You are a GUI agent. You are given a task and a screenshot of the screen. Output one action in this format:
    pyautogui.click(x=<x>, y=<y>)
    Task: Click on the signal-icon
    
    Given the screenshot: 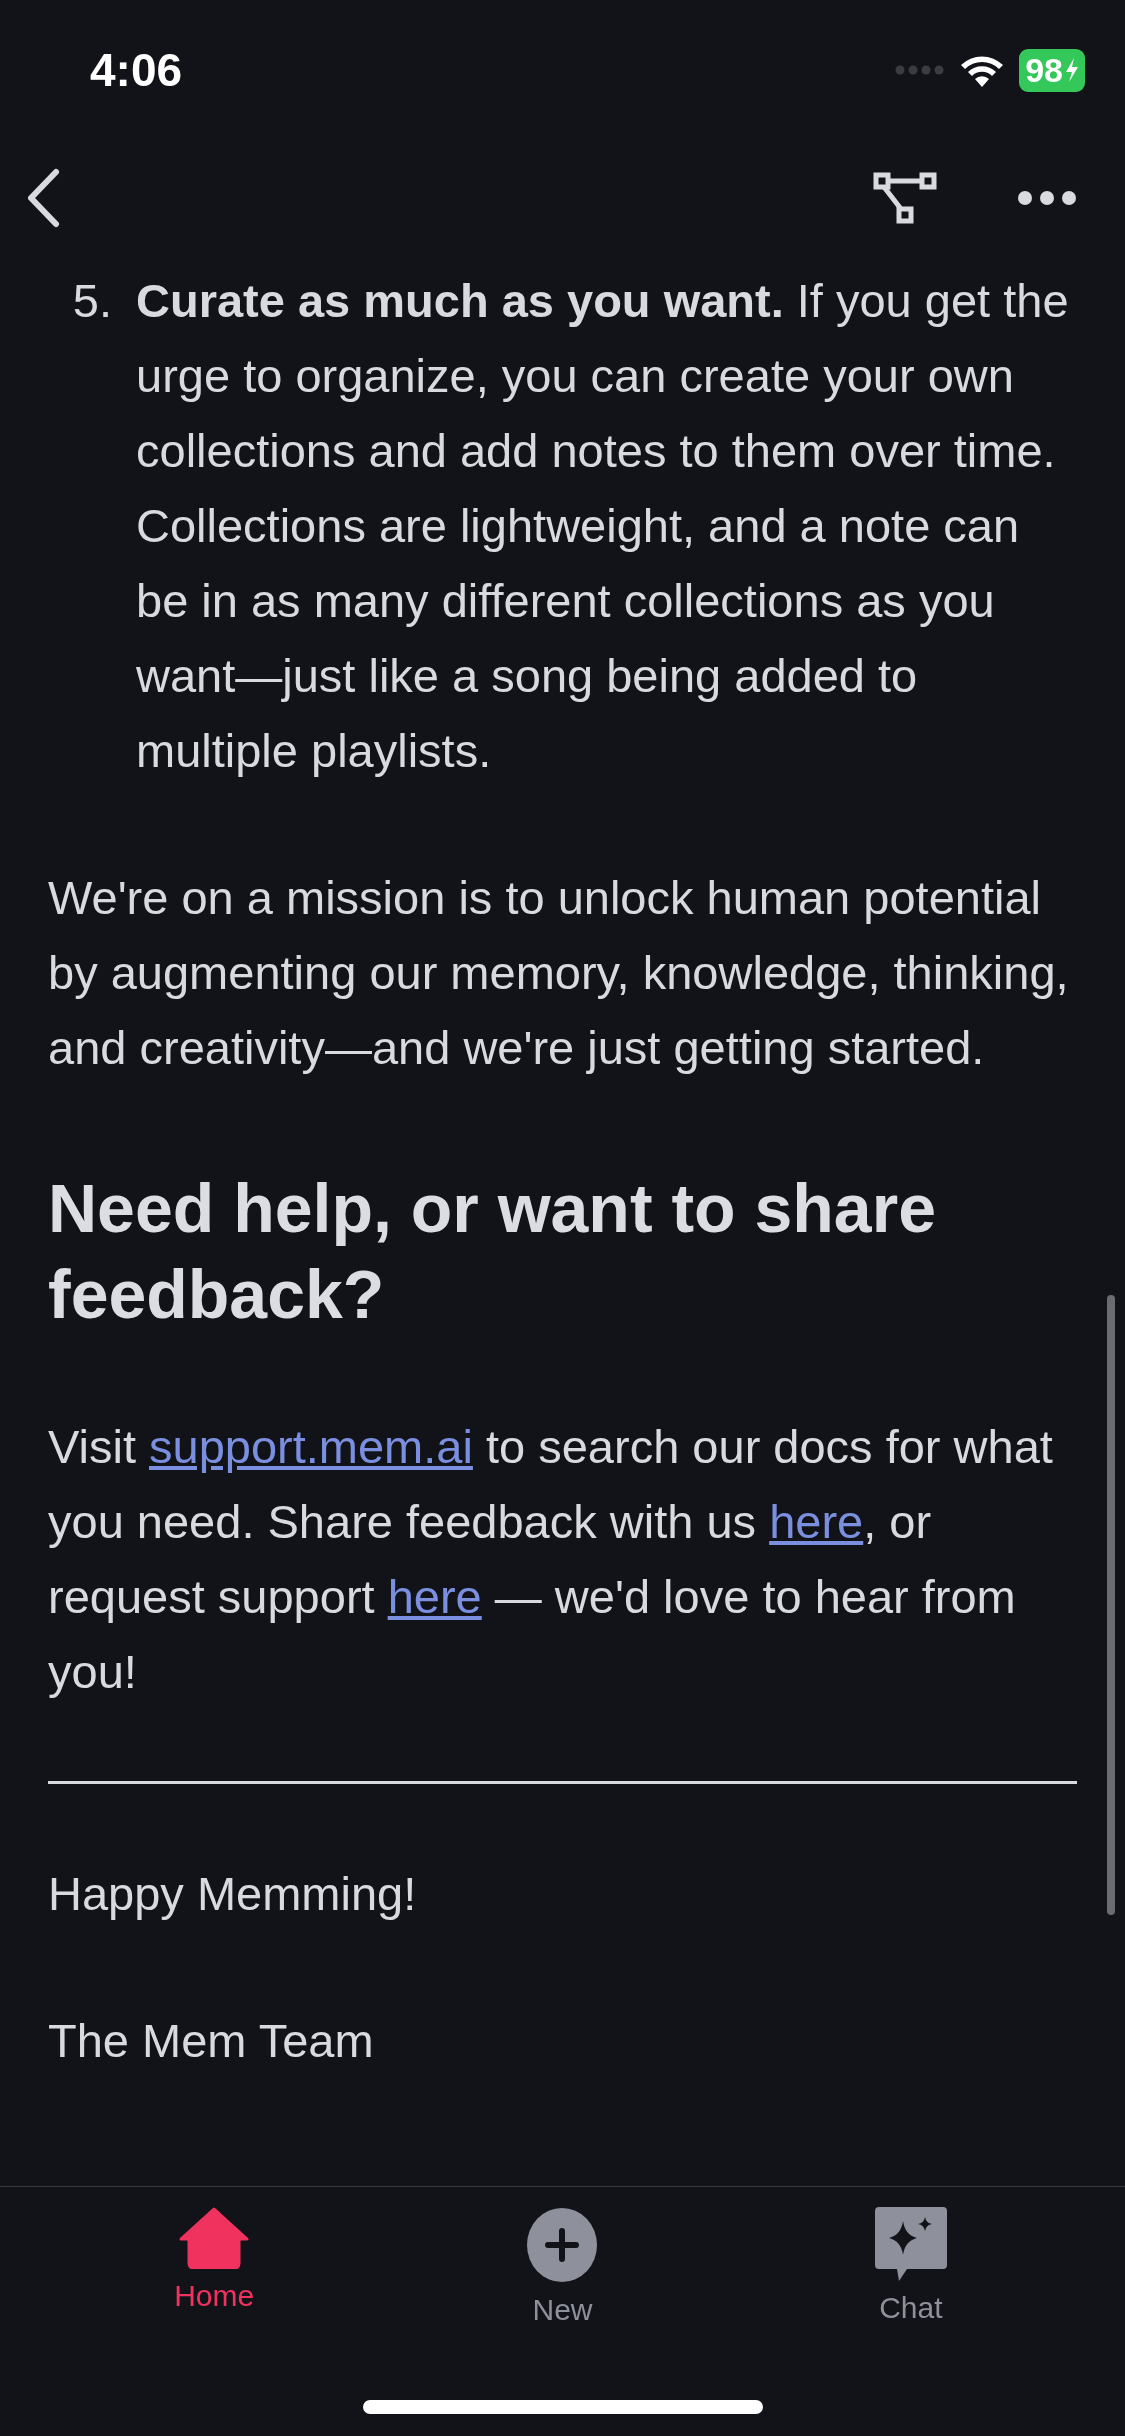 What is the action you would take?
    pyautogui.click(x=920, y=70)
    